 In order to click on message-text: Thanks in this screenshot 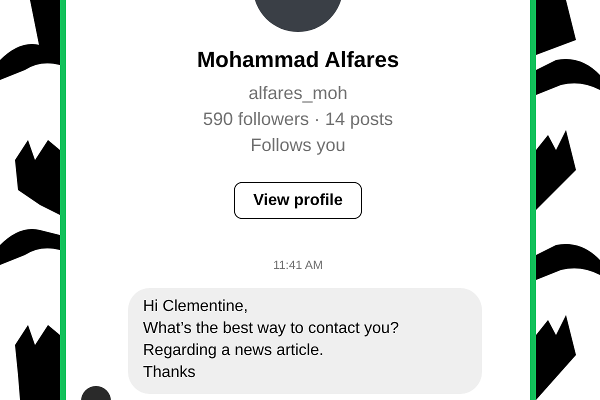, I will do `click(169, 373)`.